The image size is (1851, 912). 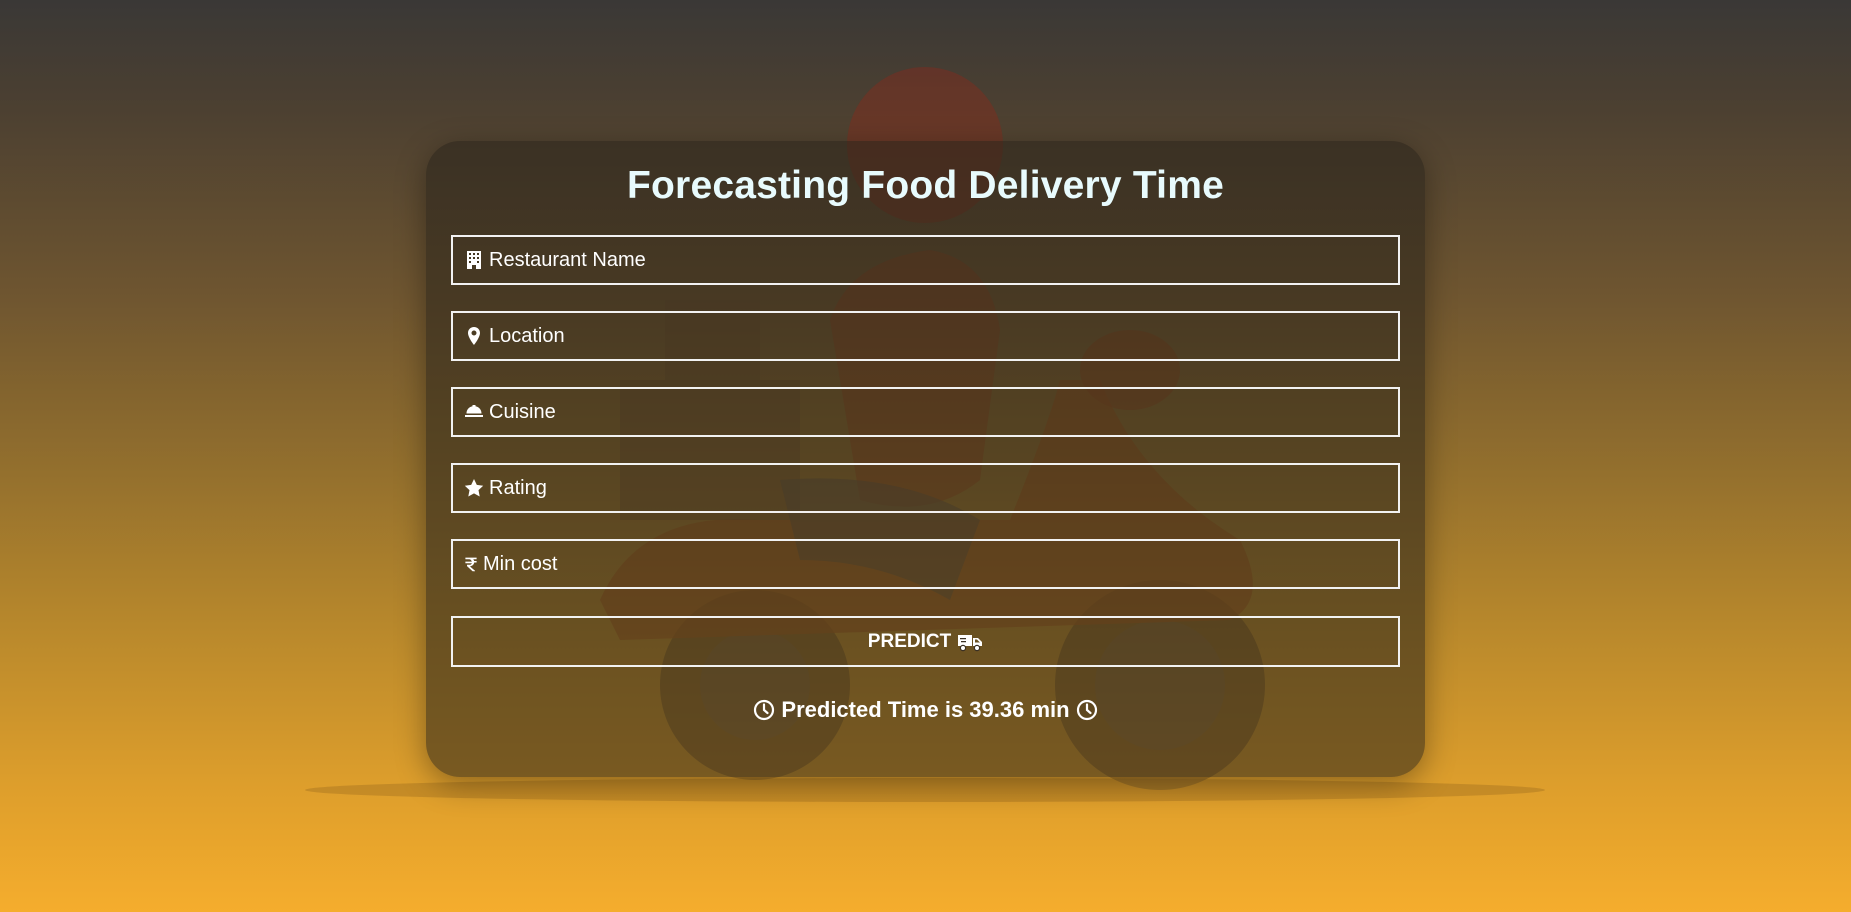 I want to click on restaurant-name-input, so click(x=939, y=260).